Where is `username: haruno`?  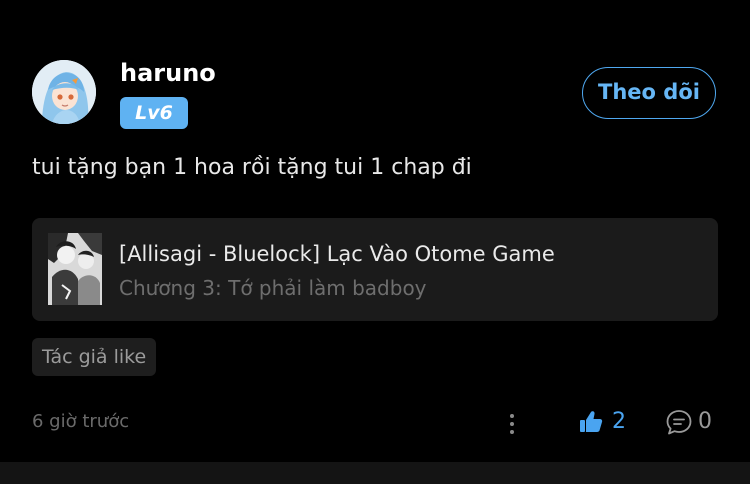 username: haruno is located at coordinates (168, 73).